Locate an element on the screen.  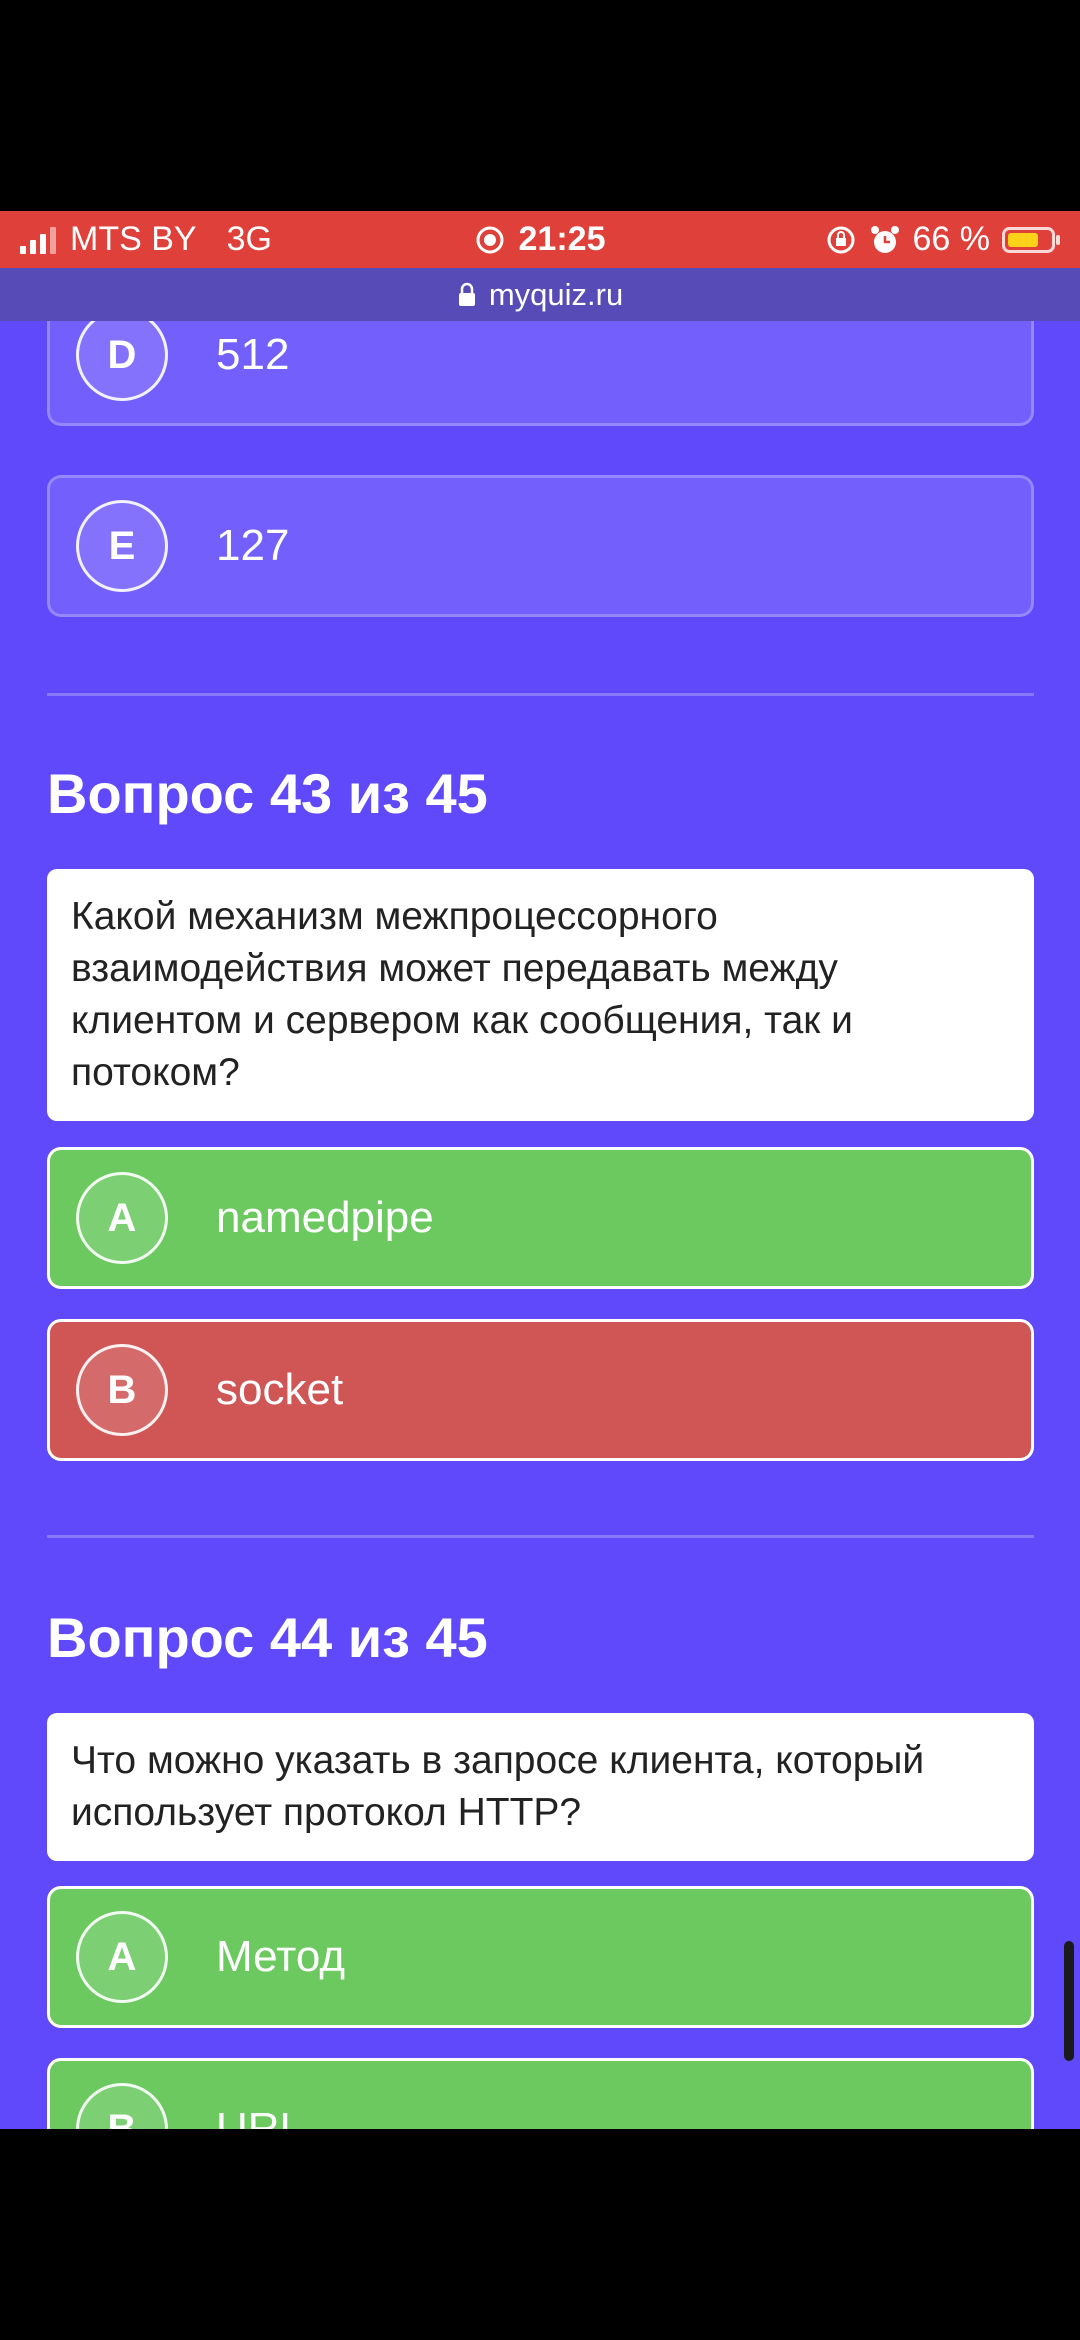
rotation-lock-icon is located at coordinates (840, 239).